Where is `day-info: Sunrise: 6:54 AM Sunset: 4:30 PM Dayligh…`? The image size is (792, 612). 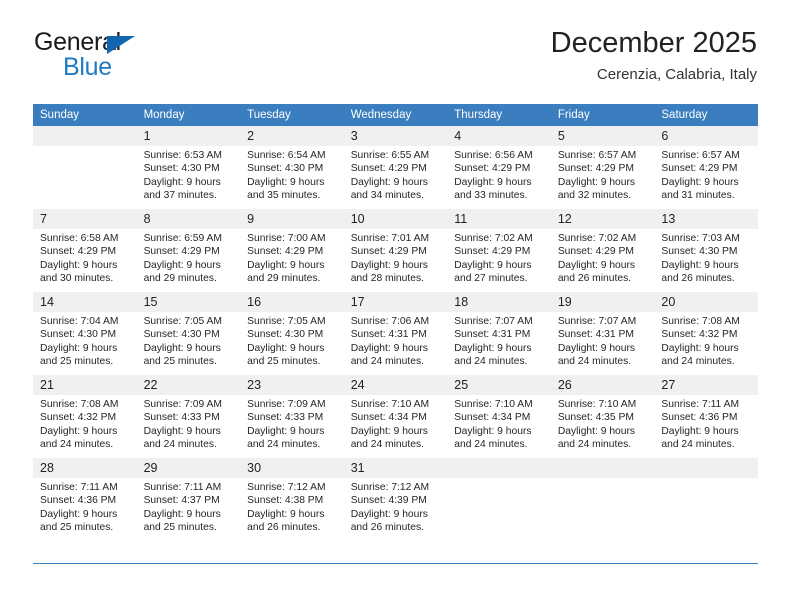 day-info: Sunrise: 6:54 AM Sunset: 4:30 PM Dayligh… is located at coordinates (292, 174).